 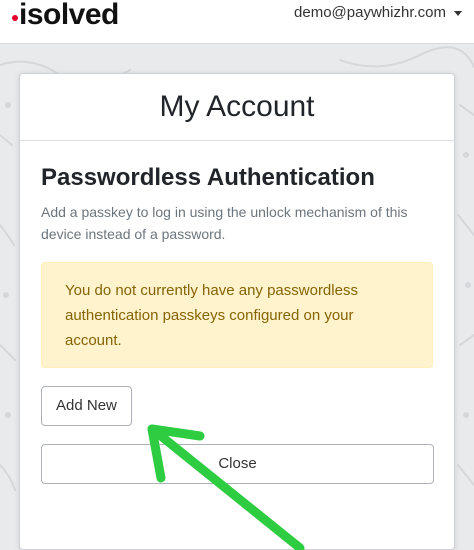 I want to click on user-email: demo@paywhizhr.com, so click(x=370, y=12).